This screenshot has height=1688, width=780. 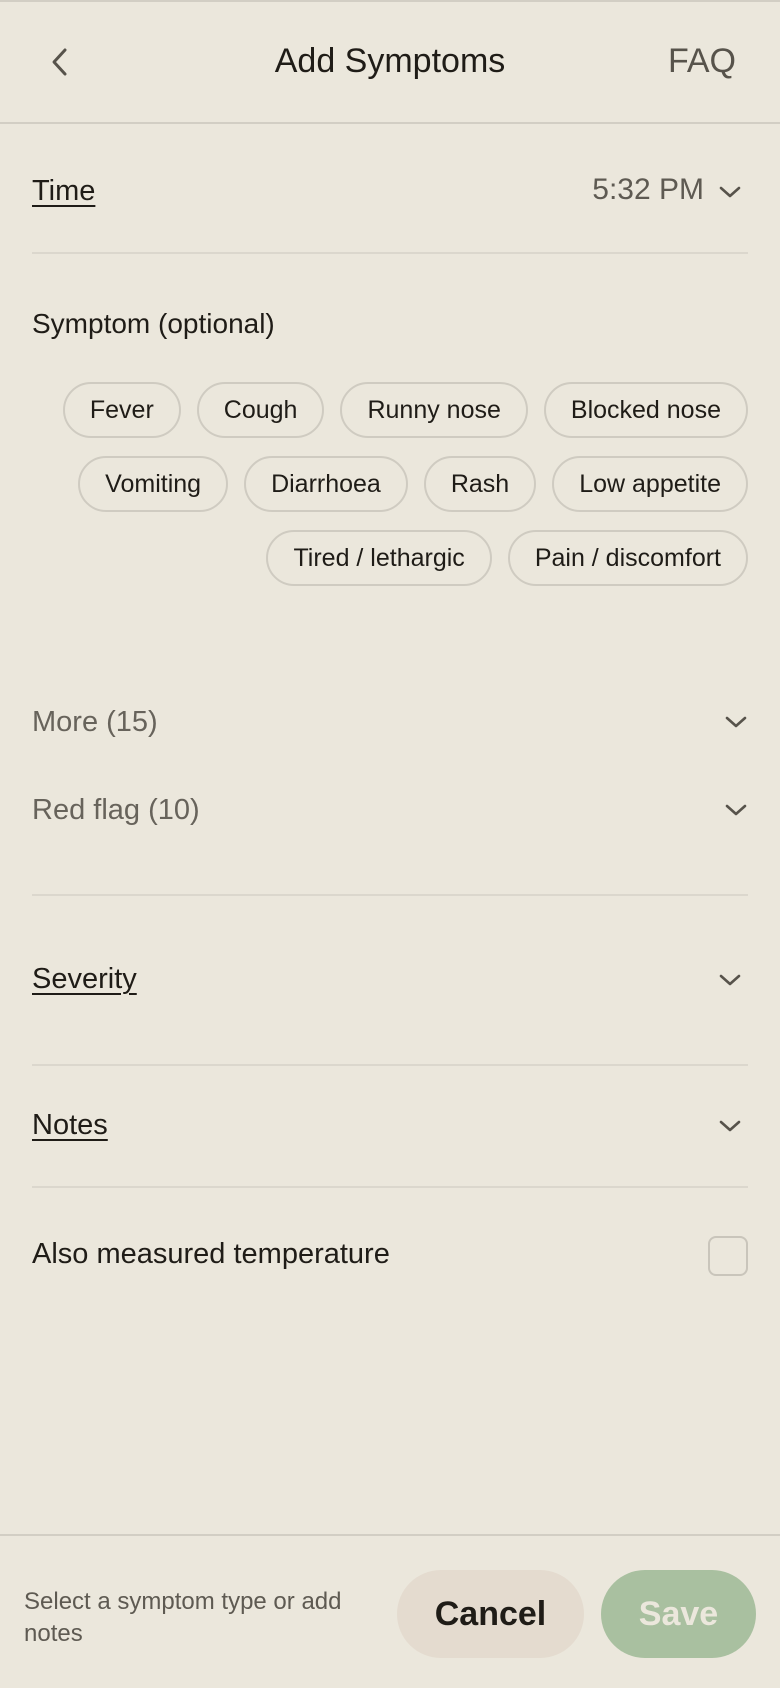 What do you see at coordinates (728, 1256) in the screenshot?
I see `temperature-checkbox` at bounding box center [728, 1256].